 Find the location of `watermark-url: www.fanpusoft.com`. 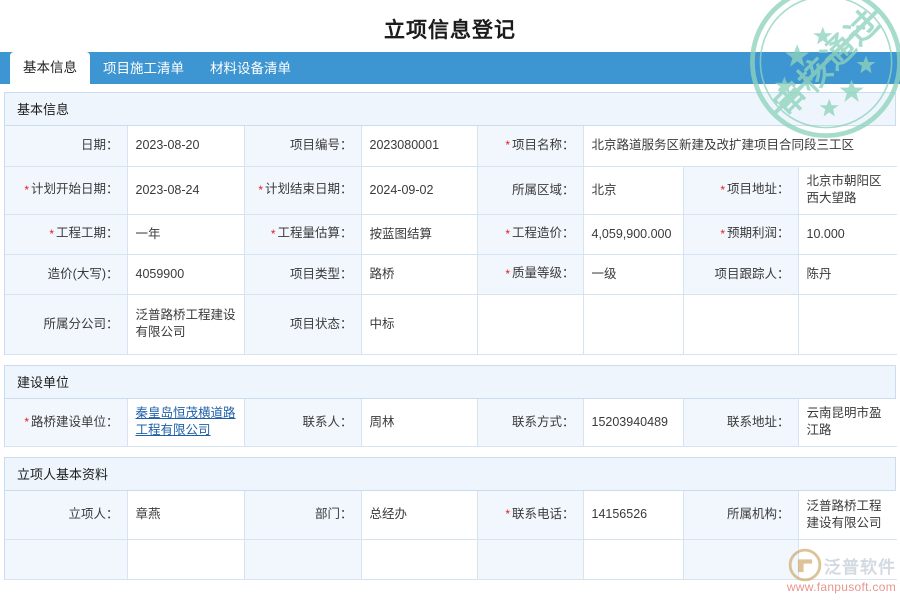

watermark-url: www.fanpusoft.com is located at coordinates (841, 587).